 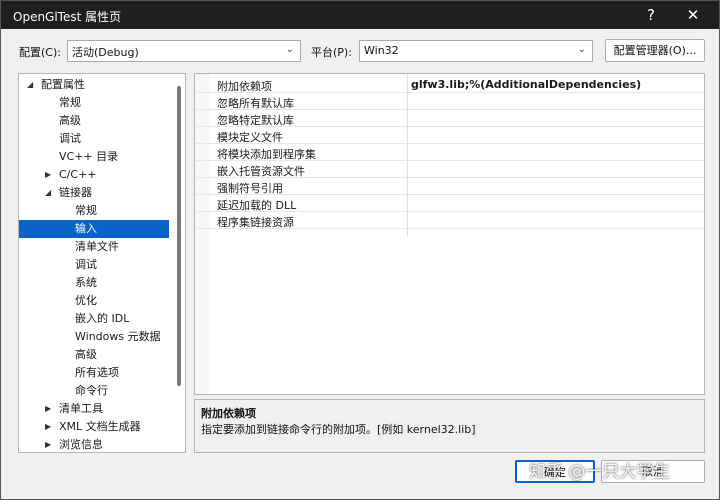 What do you see at coordinates (228, 413) in the screenshot?
I see `description-title: 附加依赖项` at bounding box center [228, 413].